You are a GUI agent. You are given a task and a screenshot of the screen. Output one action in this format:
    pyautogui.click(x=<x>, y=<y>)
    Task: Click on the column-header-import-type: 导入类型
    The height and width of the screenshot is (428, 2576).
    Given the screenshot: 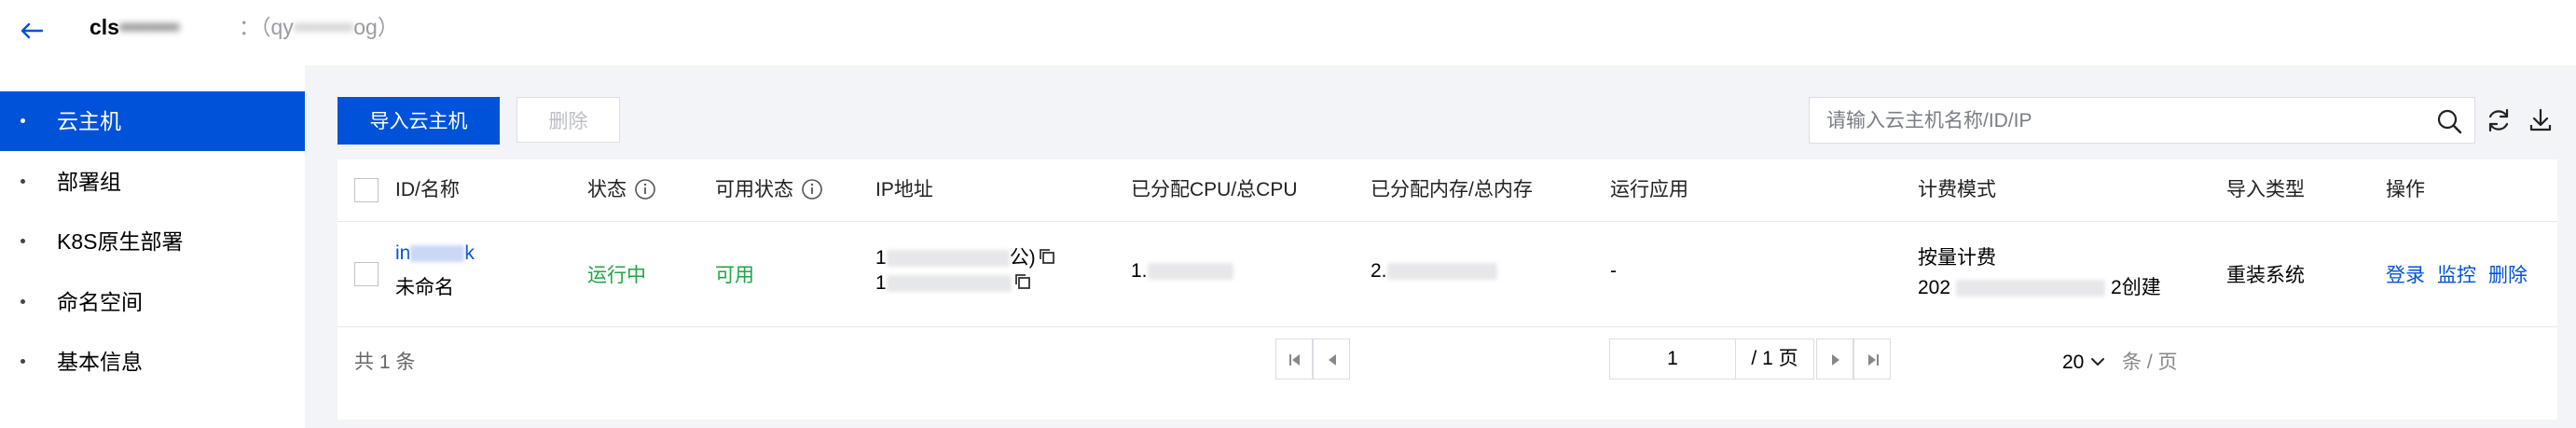 What is the action you would take?
    pyautogui.click(x=2265, y=189)
    